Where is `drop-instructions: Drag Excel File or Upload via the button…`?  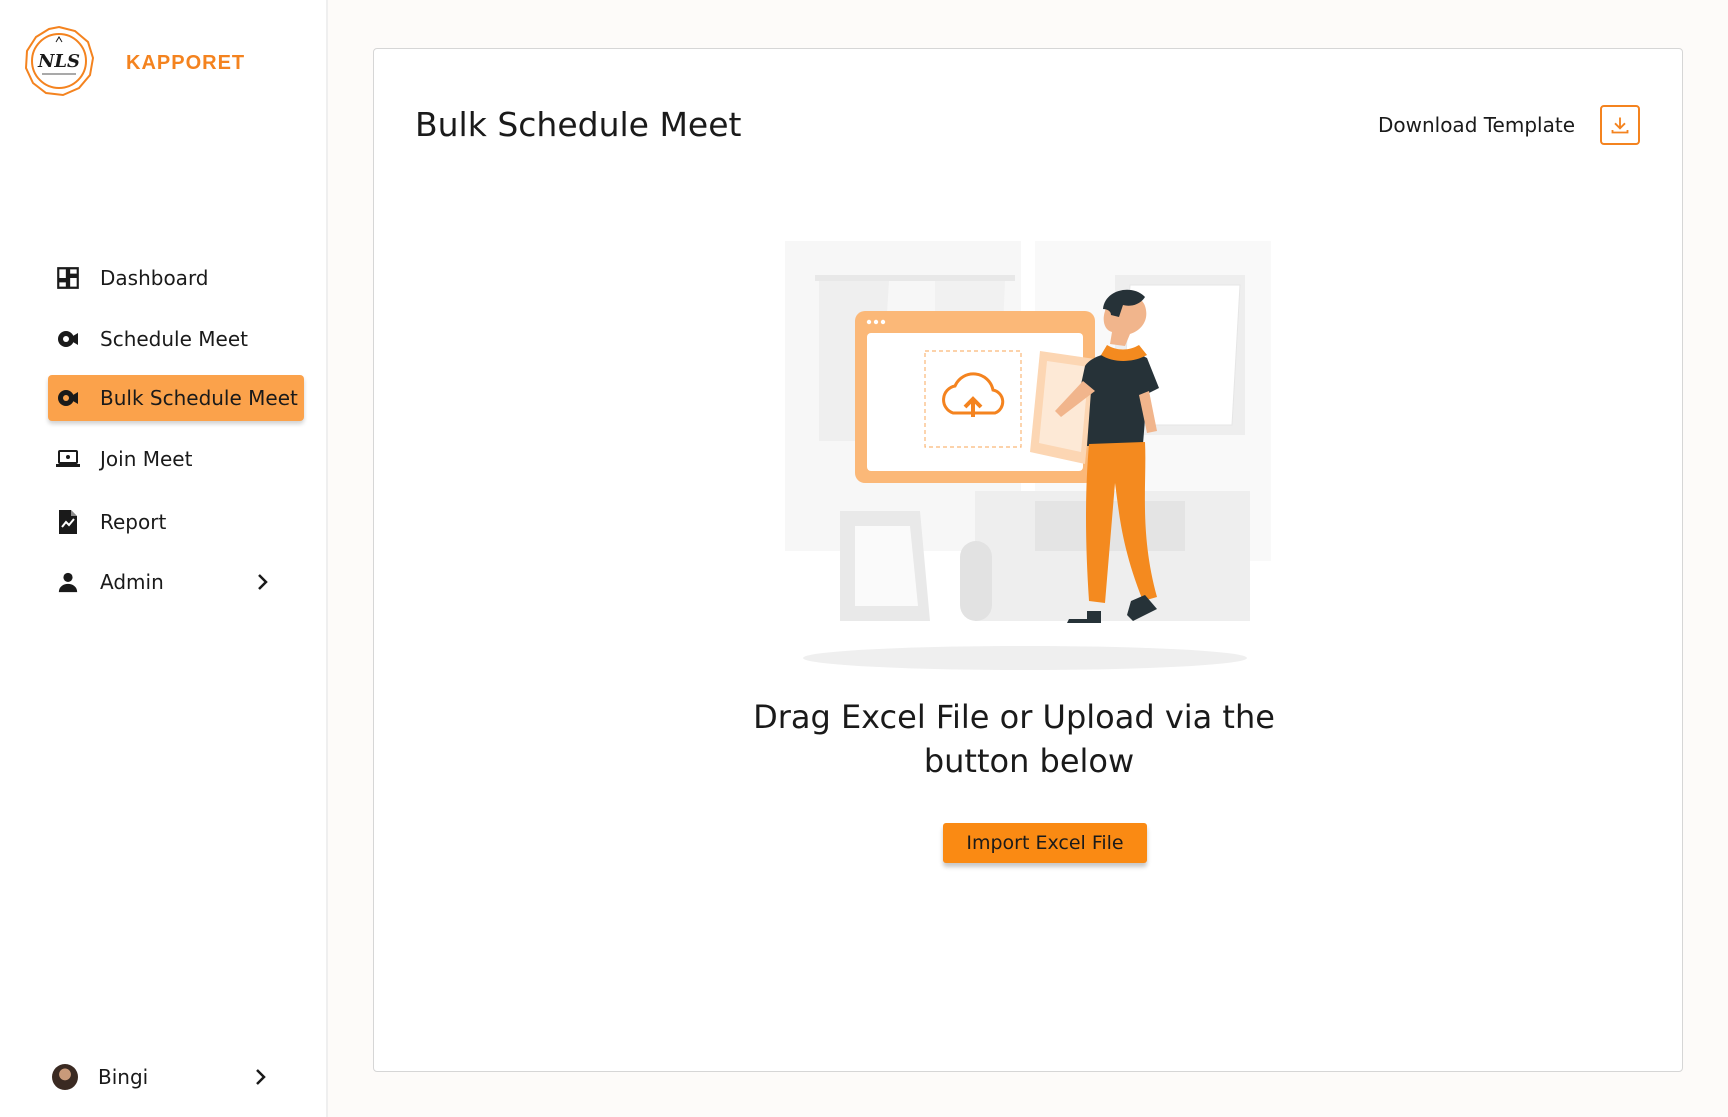 drop-instructions: Drag Excel File or Upload via the button… is located at coordinates (1029, 739).